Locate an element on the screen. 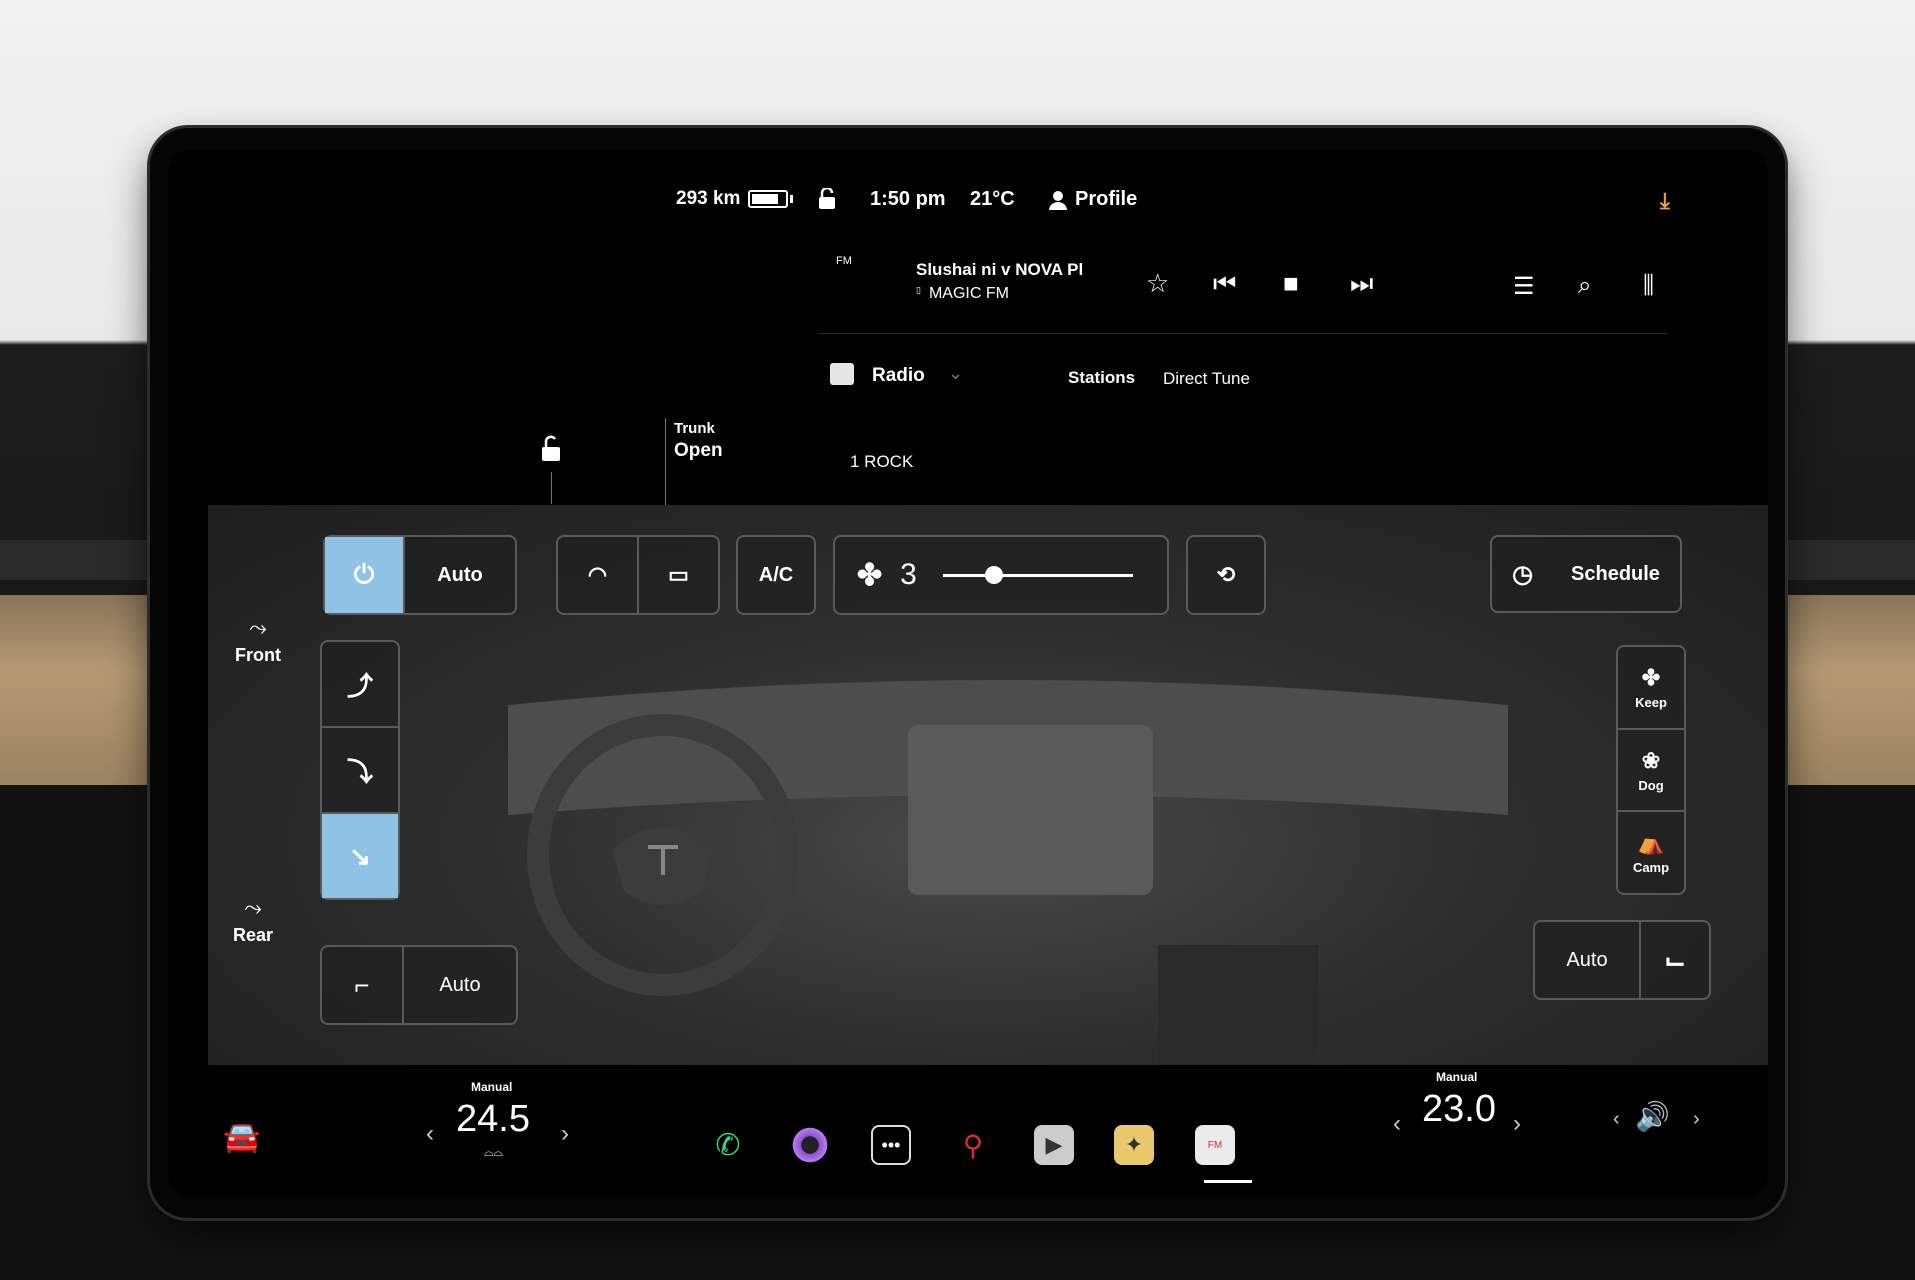 The width and height of the screenshot is (1915, 1280). station-list-item: 1 ROCK is located at coordinates (881, 462).